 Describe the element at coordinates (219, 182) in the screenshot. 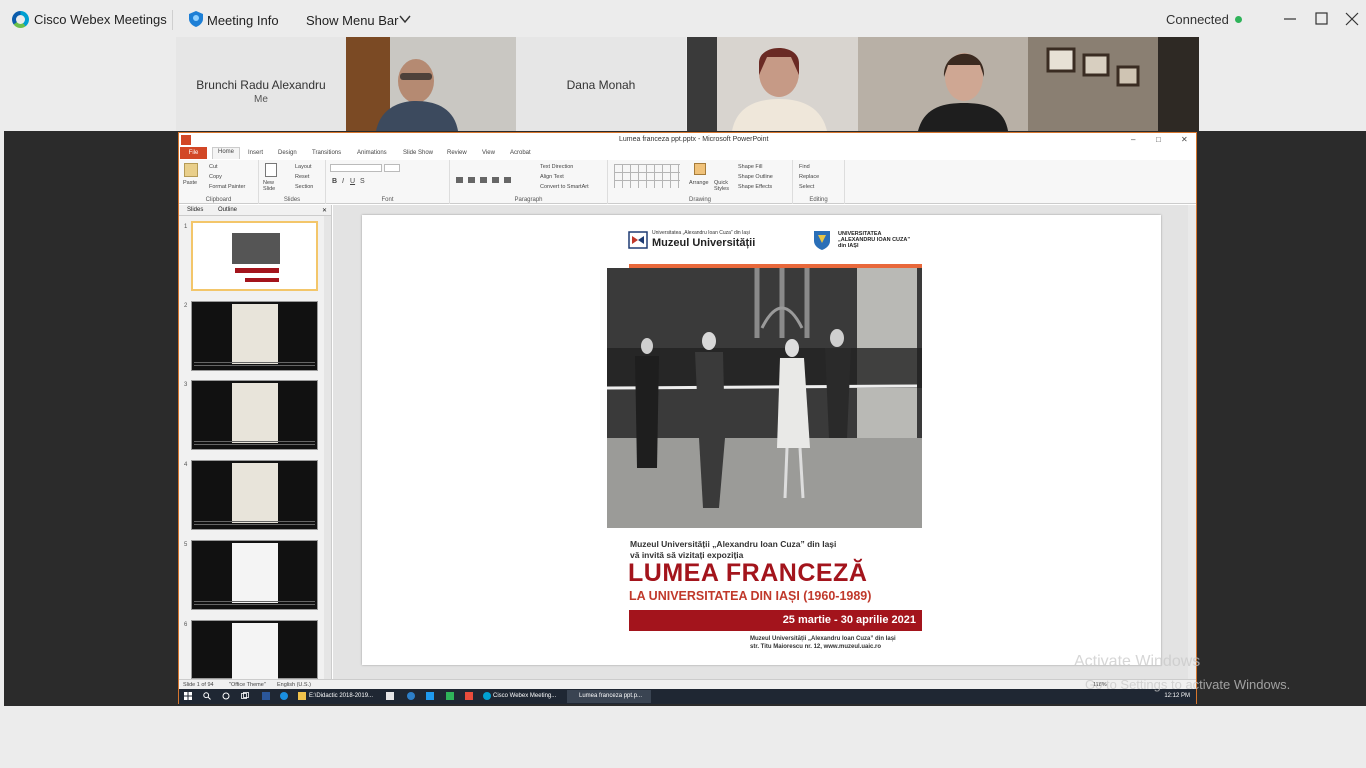

I see `clipboard-group: Paste Cut Copy Format Painter Clipboard` at that location.